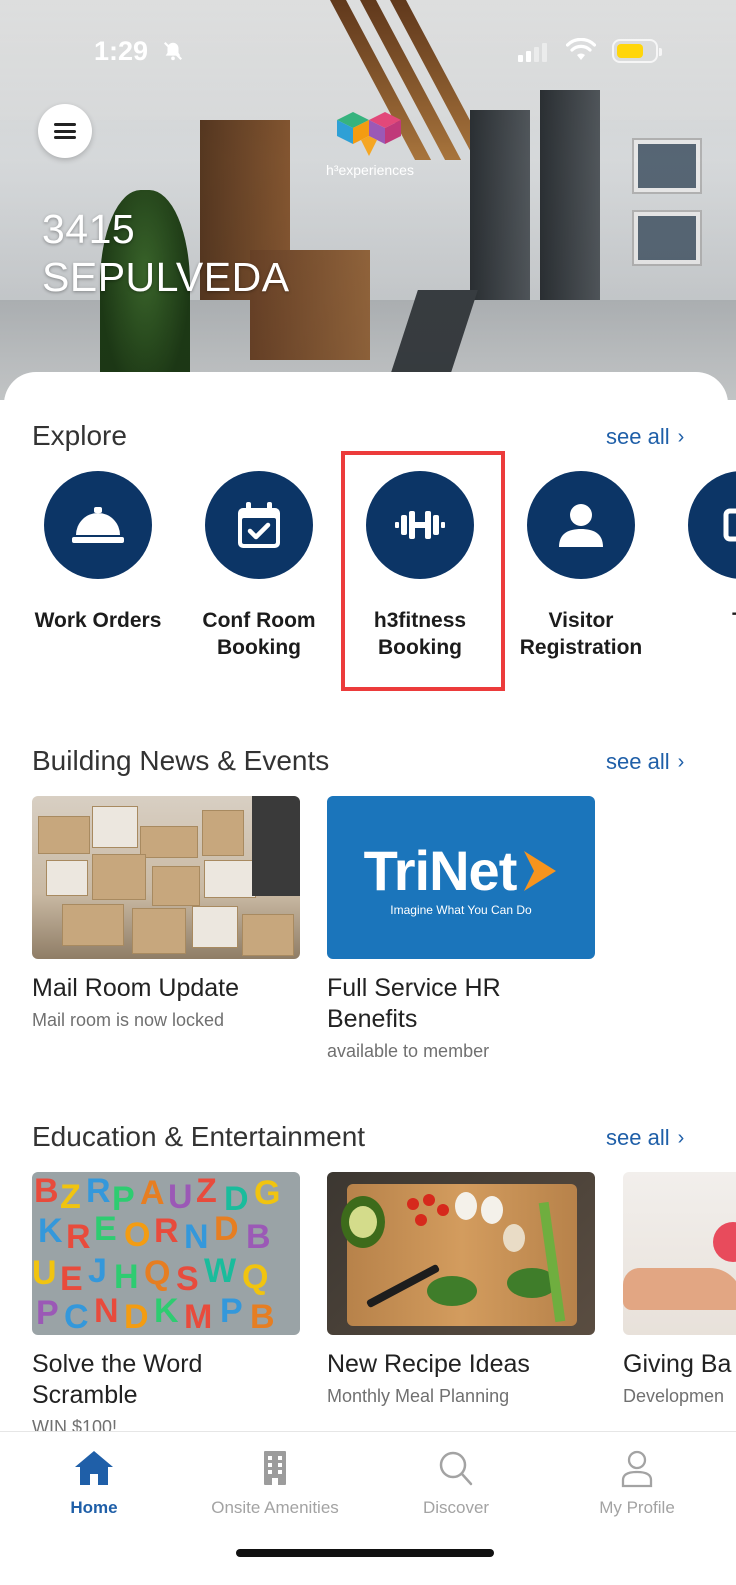  I want to click on card-subtitle: available to member, so click(408, 1051).